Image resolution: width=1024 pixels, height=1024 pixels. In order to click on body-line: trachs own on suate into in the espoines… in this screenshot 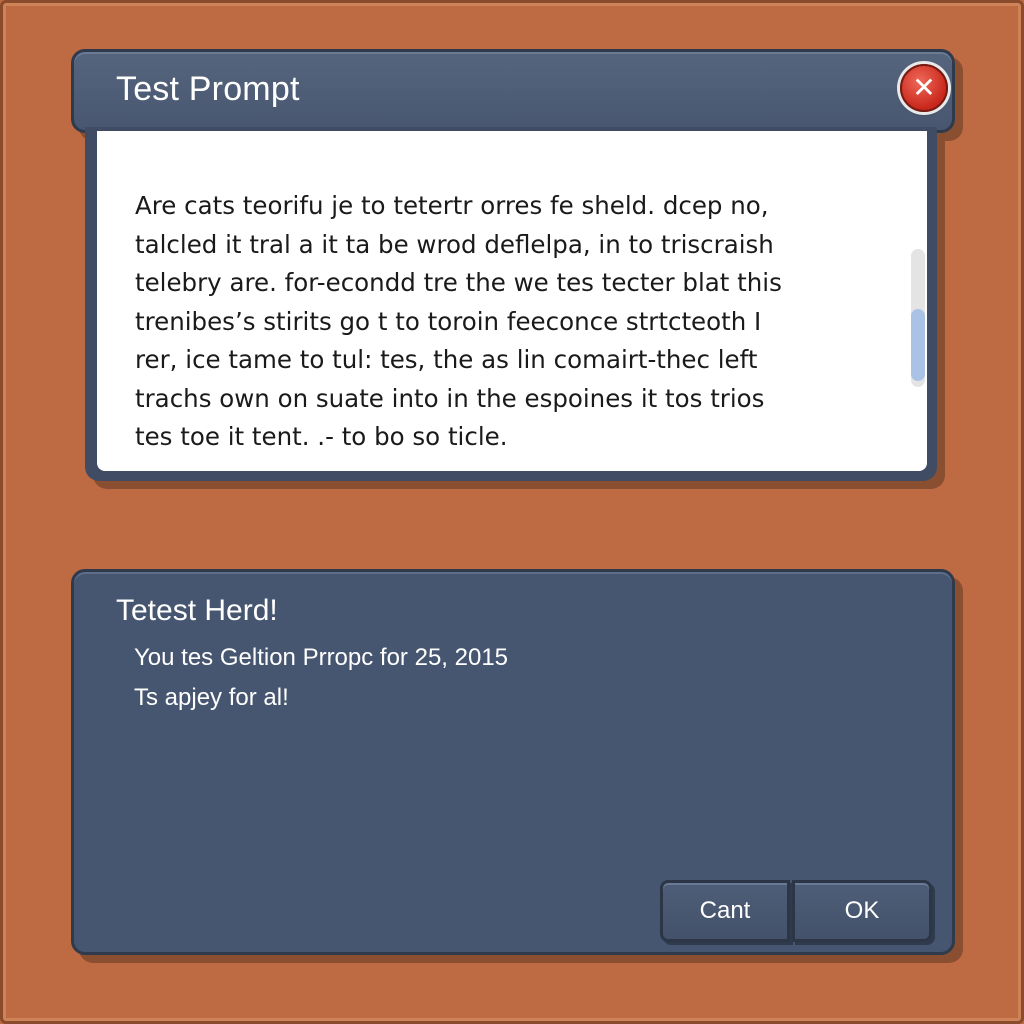, I will do `click(450, 398)`.